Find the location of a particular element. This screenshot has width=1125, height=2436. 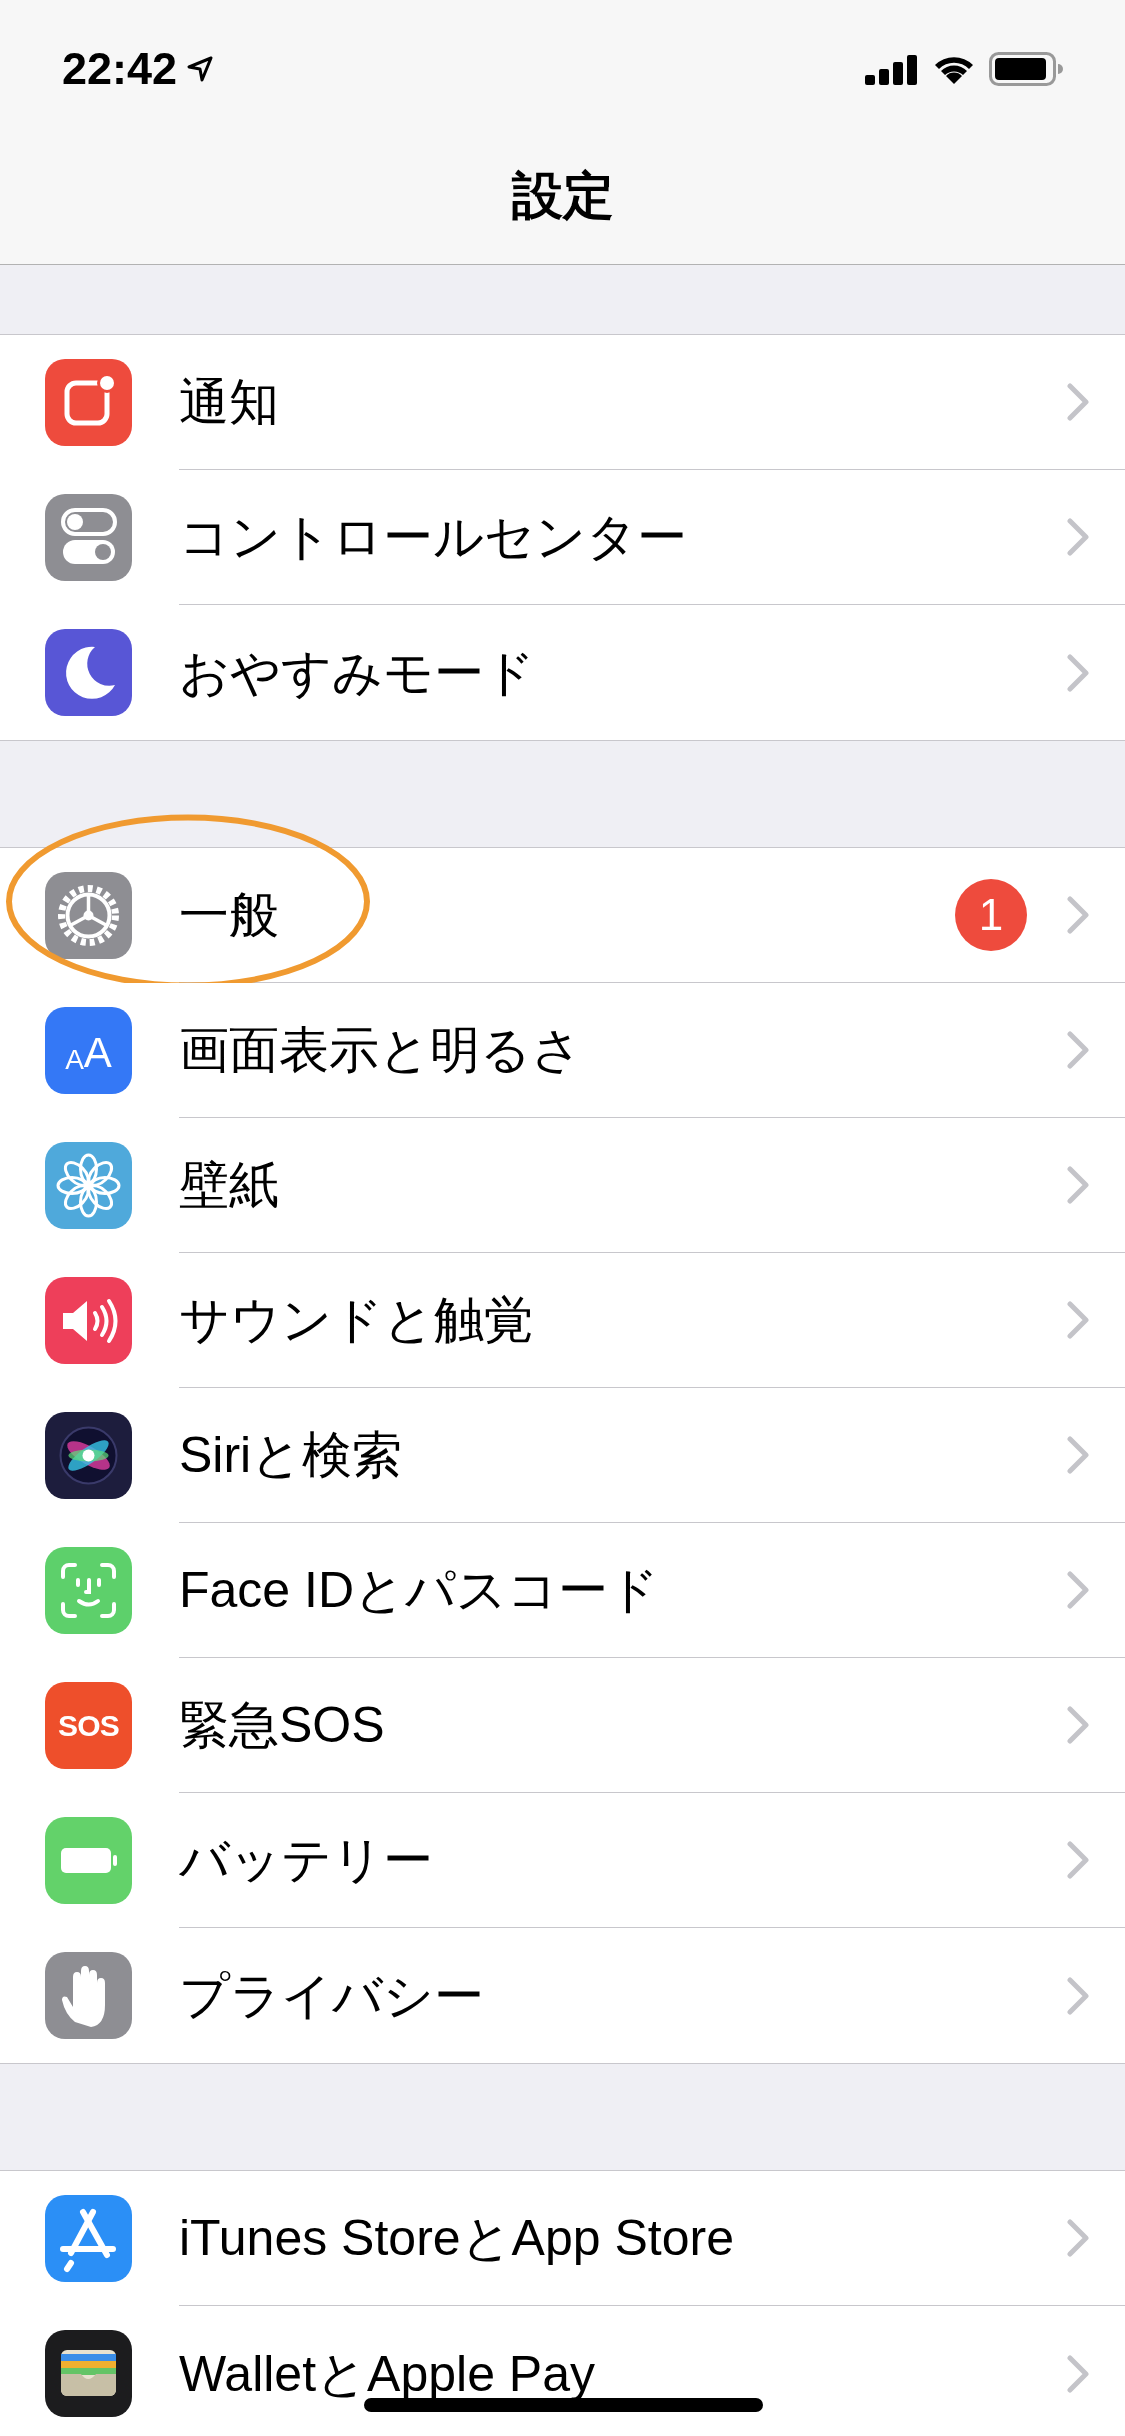

notification-badge: 1 is located at coordinates (991, 915).